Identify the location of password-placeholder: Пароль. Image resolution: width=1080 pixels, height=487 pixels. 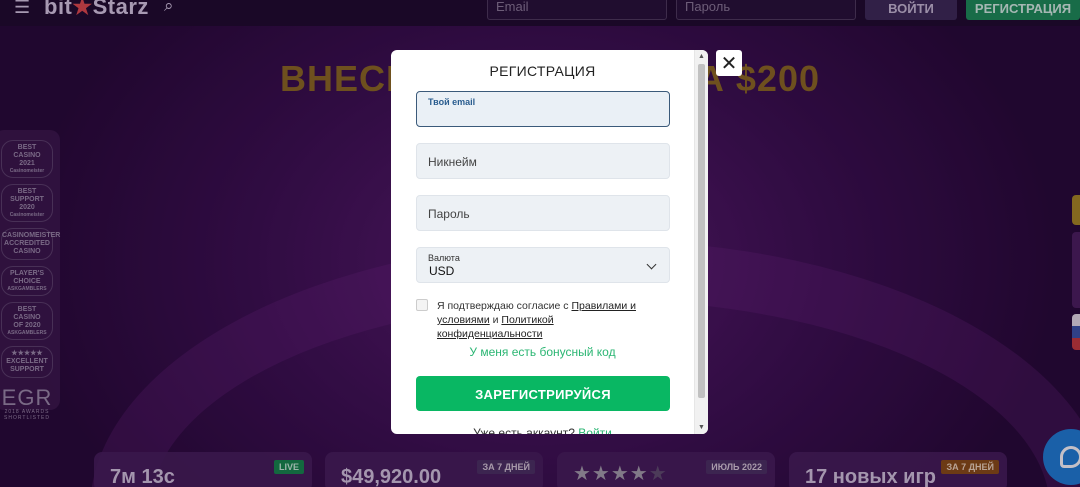
(449, 214).